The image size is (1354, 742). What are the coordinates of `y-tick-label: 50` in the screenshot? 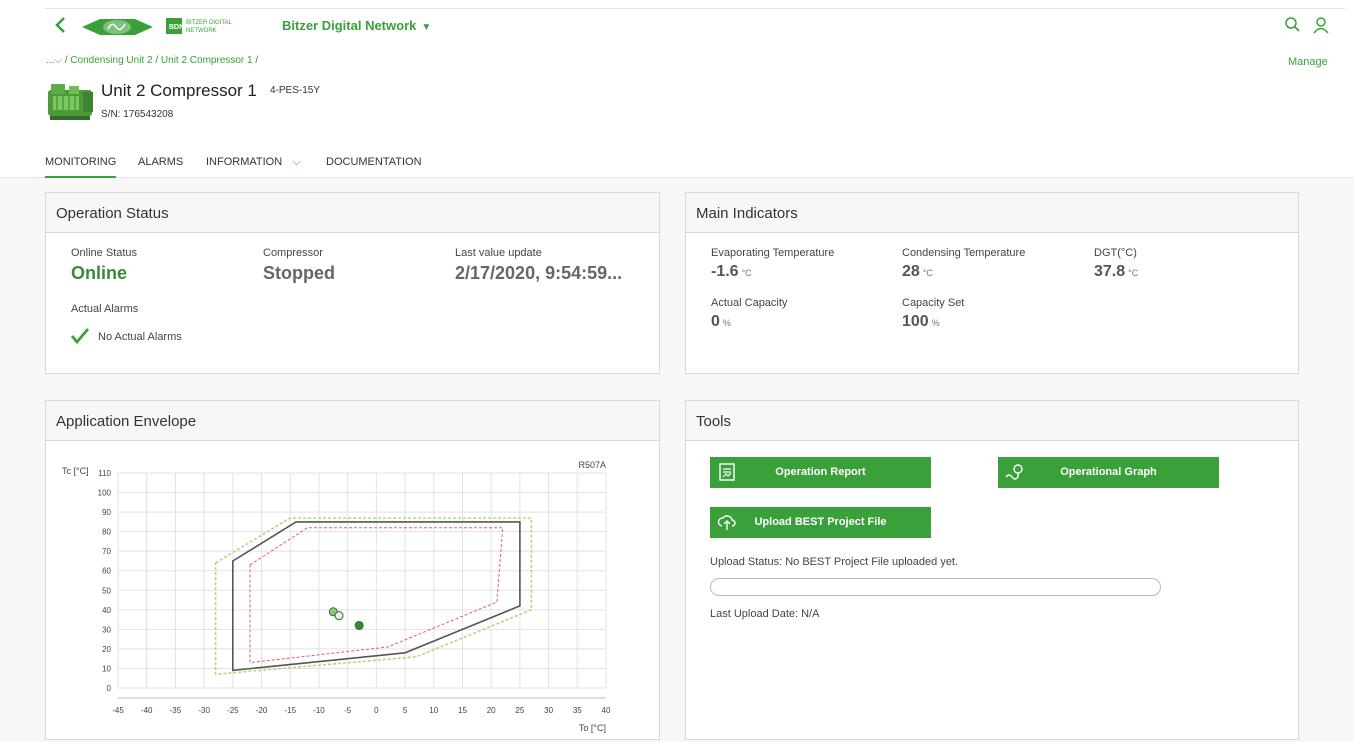 It's located at (106, 590).